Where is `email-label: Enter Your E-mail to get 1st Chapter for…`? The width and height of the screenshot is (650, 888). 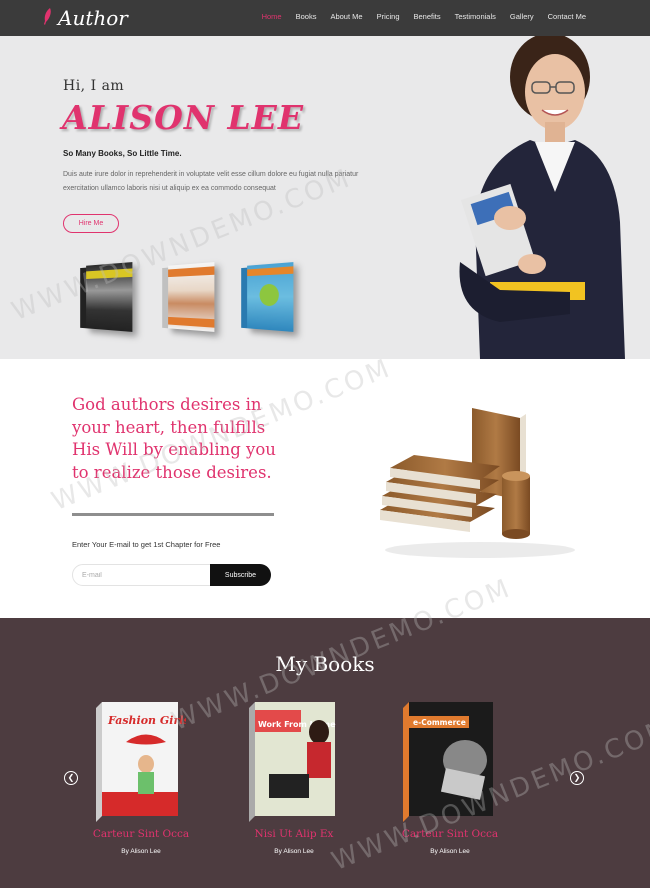
email-label: Enter Your E-mail to get 1st Chapter for… is located at coordinates (146, 544).